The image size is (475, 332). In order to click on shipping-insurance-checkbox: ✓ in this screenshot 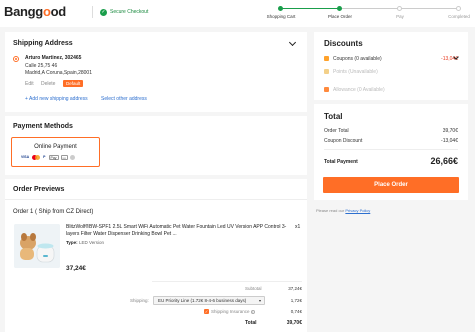, I will do `click(206, 311)`.